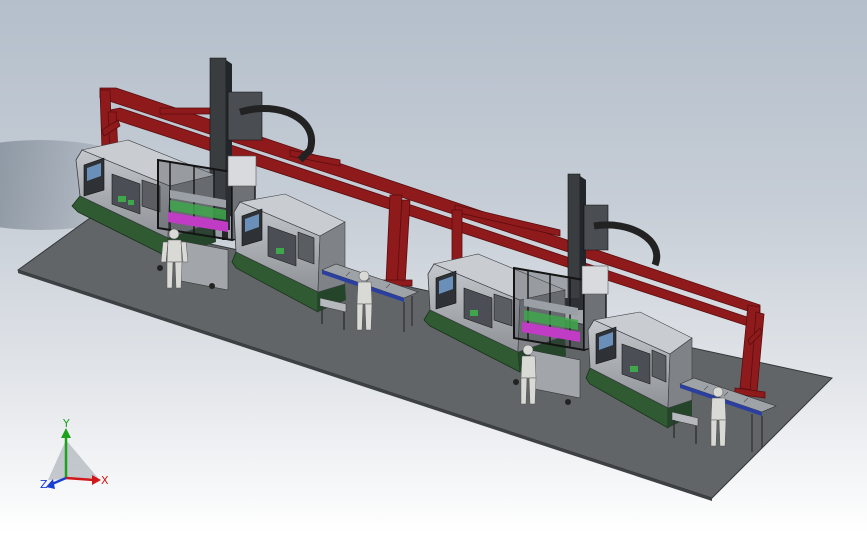 The width and height of the screenshot is (867, 533). What do you see at coordinates (44, 484) in the screenshot?
I see `triad-z-label: Z` at bounding box center [44, 484].